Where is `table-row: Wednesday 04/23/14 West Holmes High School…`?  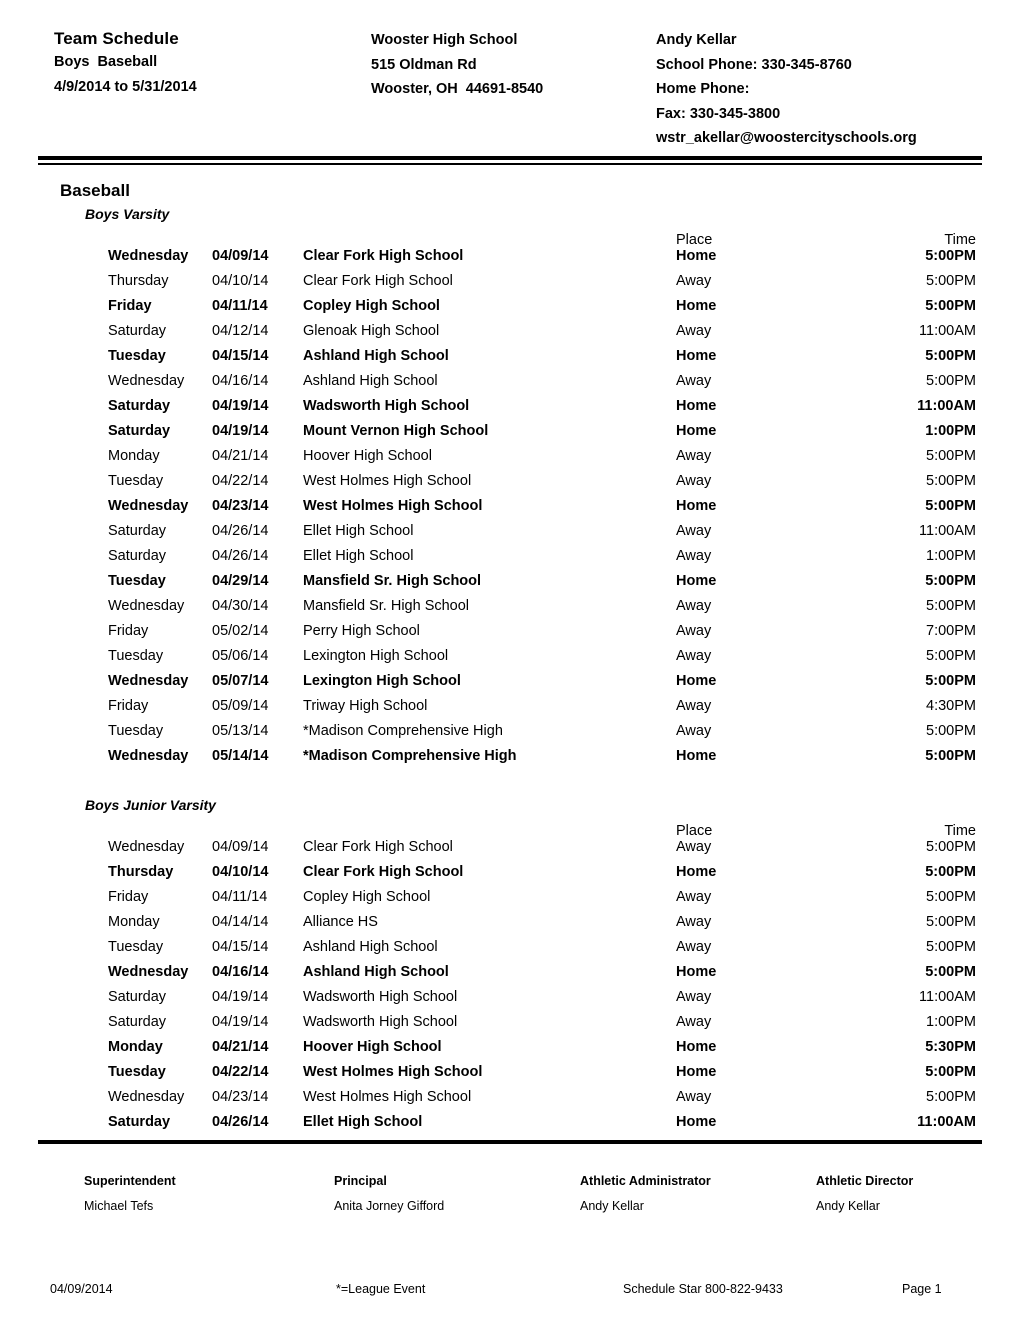 table-row: Wednesday 04/23/14 West Holmes High School… is located at coordinates (510, 506).